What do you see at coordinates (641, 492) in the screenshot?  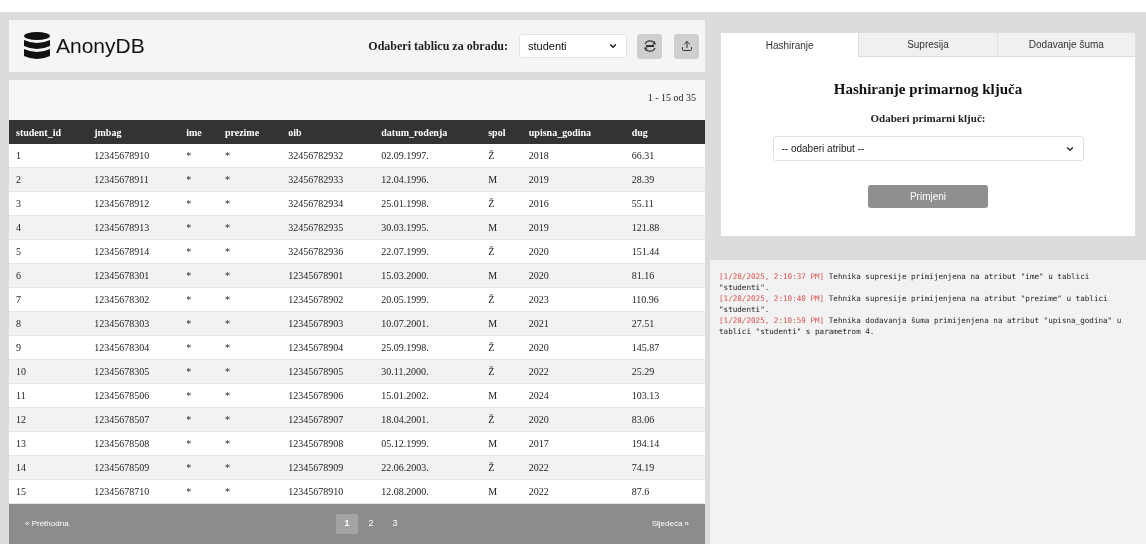 I see `table-cell-text: 87.6` at bounding box center [641, 492].